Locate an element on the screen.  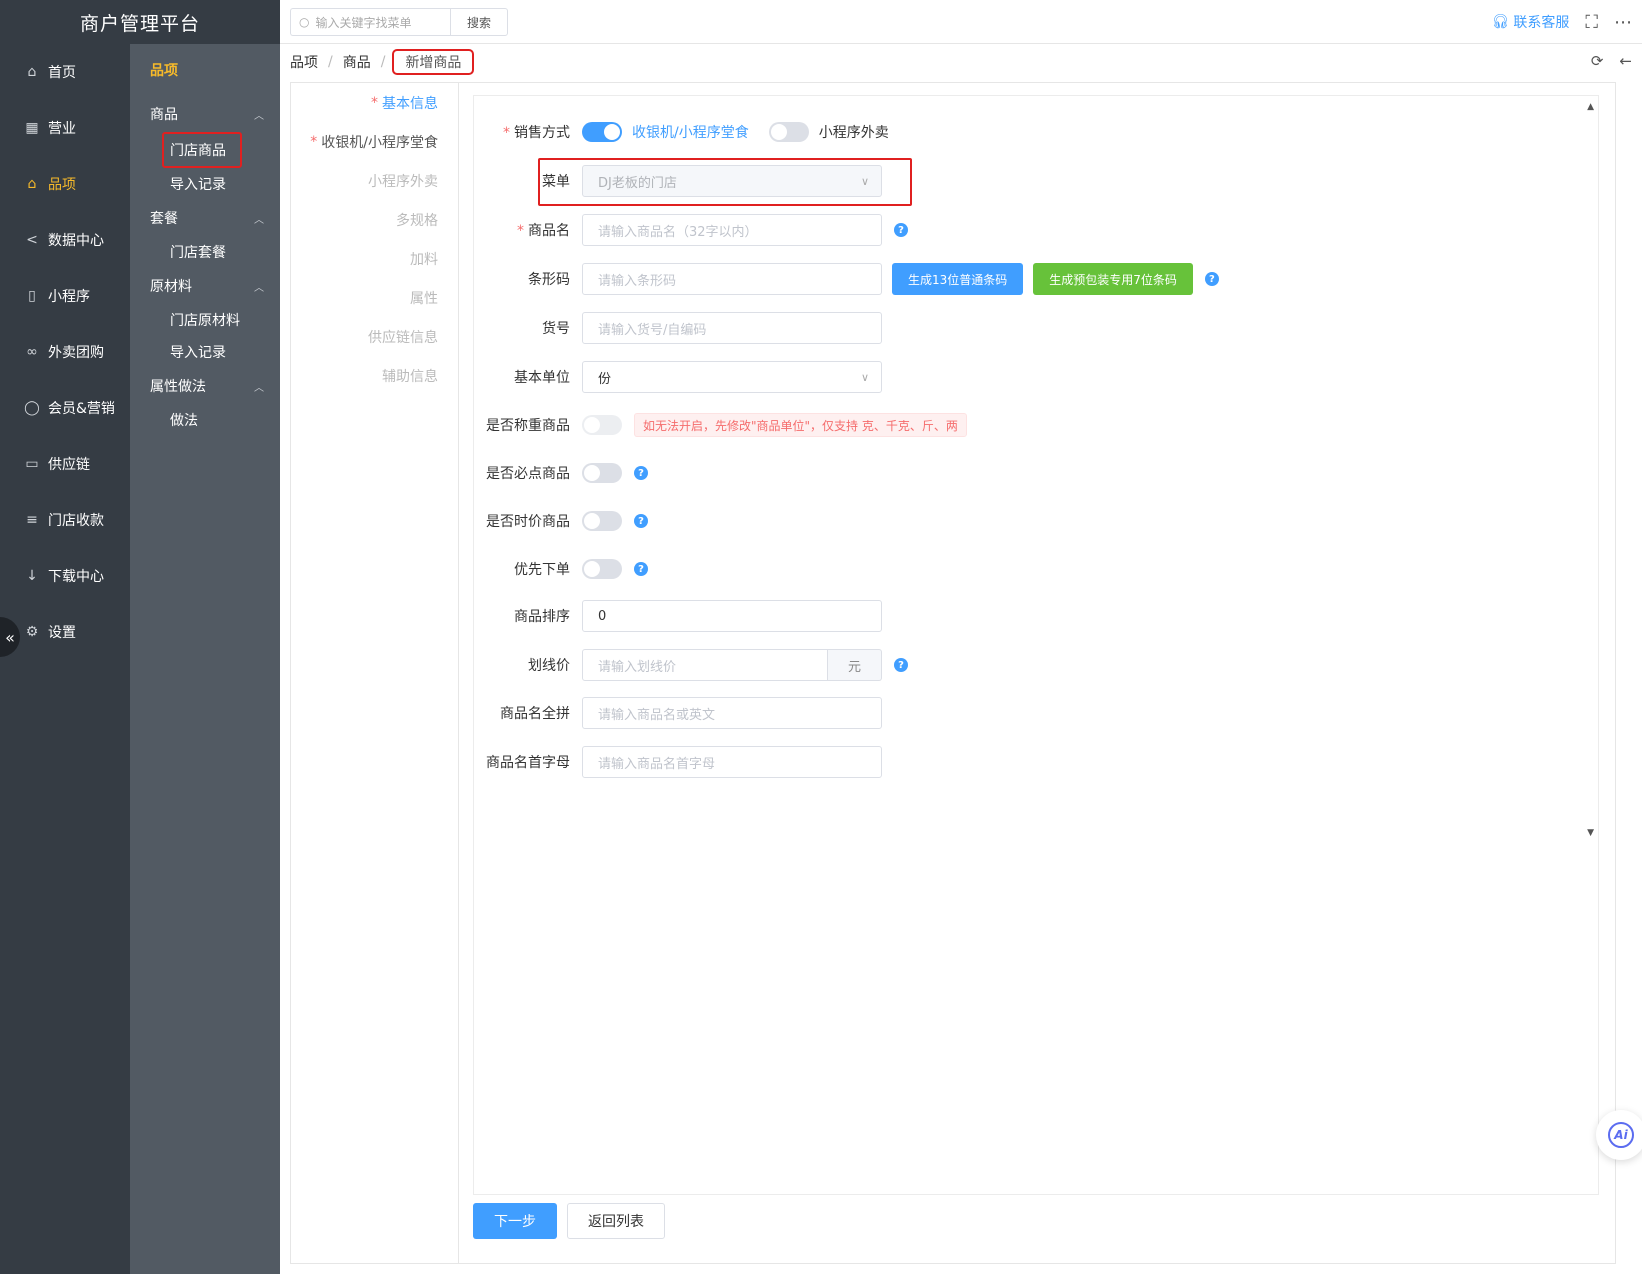
nav-item: ▦ 营业 is located at coordinates (65, 128).